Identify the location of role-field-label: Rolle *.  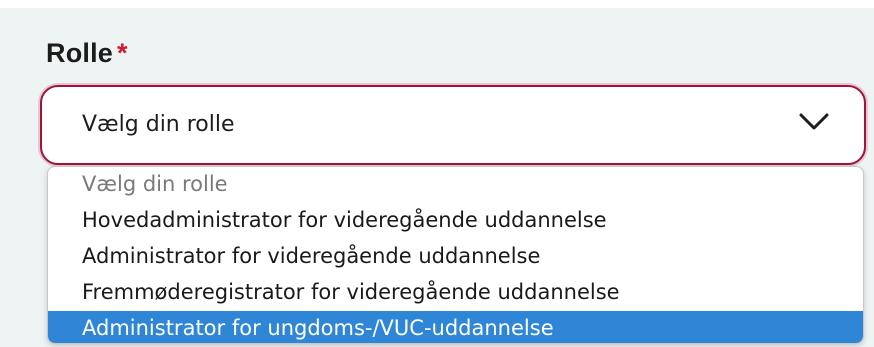
(87, 53).